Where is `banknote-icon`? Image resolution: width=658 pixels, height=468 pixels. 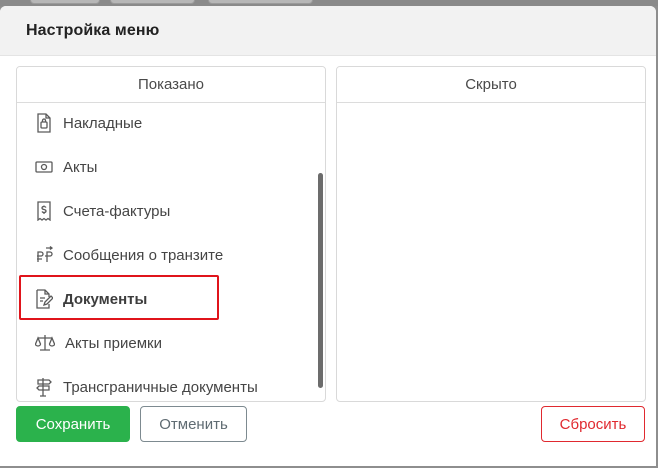 banknote-icon is located at coordinates (44, 167).